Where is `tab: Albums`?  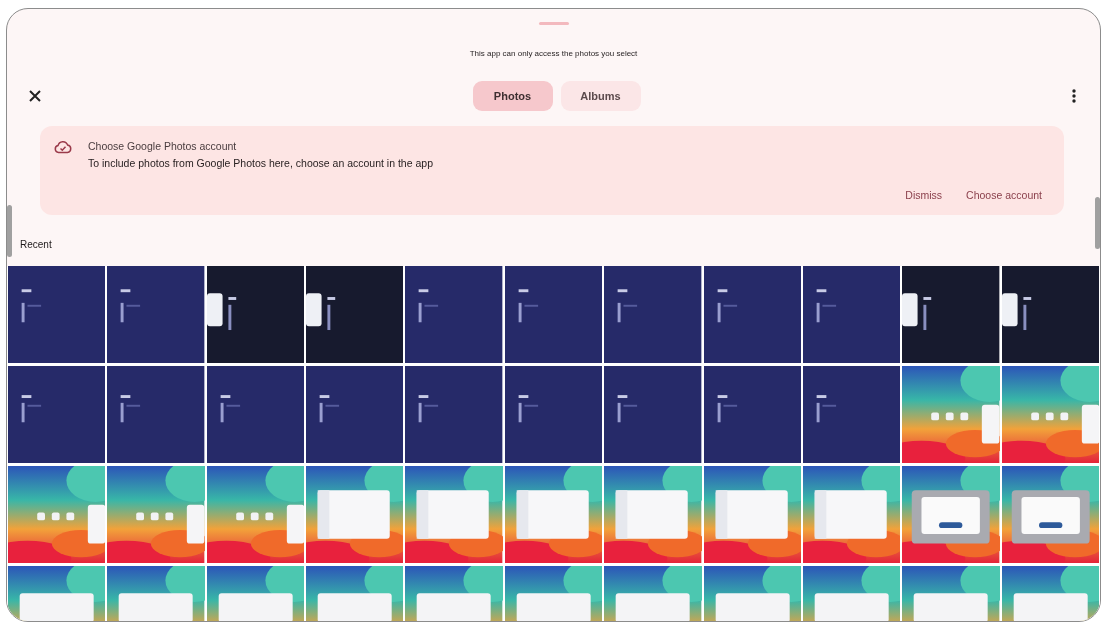 tab: Albums is located at coordinates (600, 96).